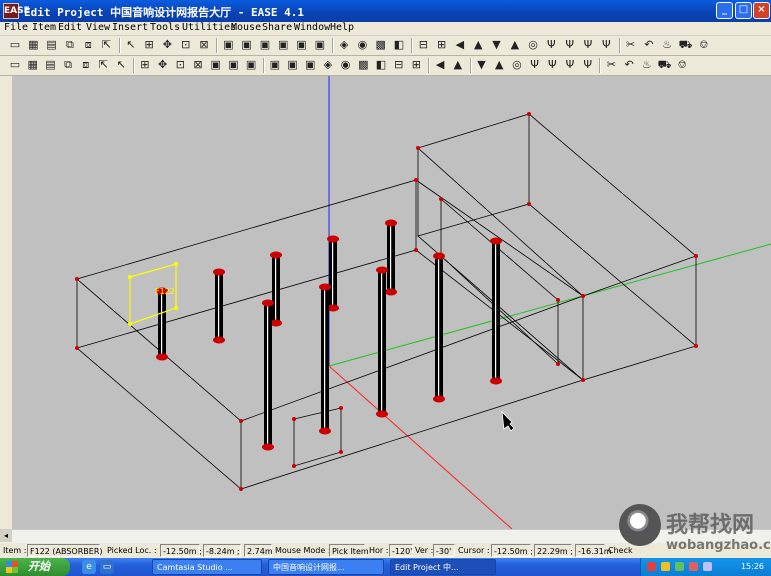 The image size is (771, 576). What do you see at coordinates (423, 45) in the screenshot?
I see `calc-icon: ⊟` at bounding box center [423, 45].